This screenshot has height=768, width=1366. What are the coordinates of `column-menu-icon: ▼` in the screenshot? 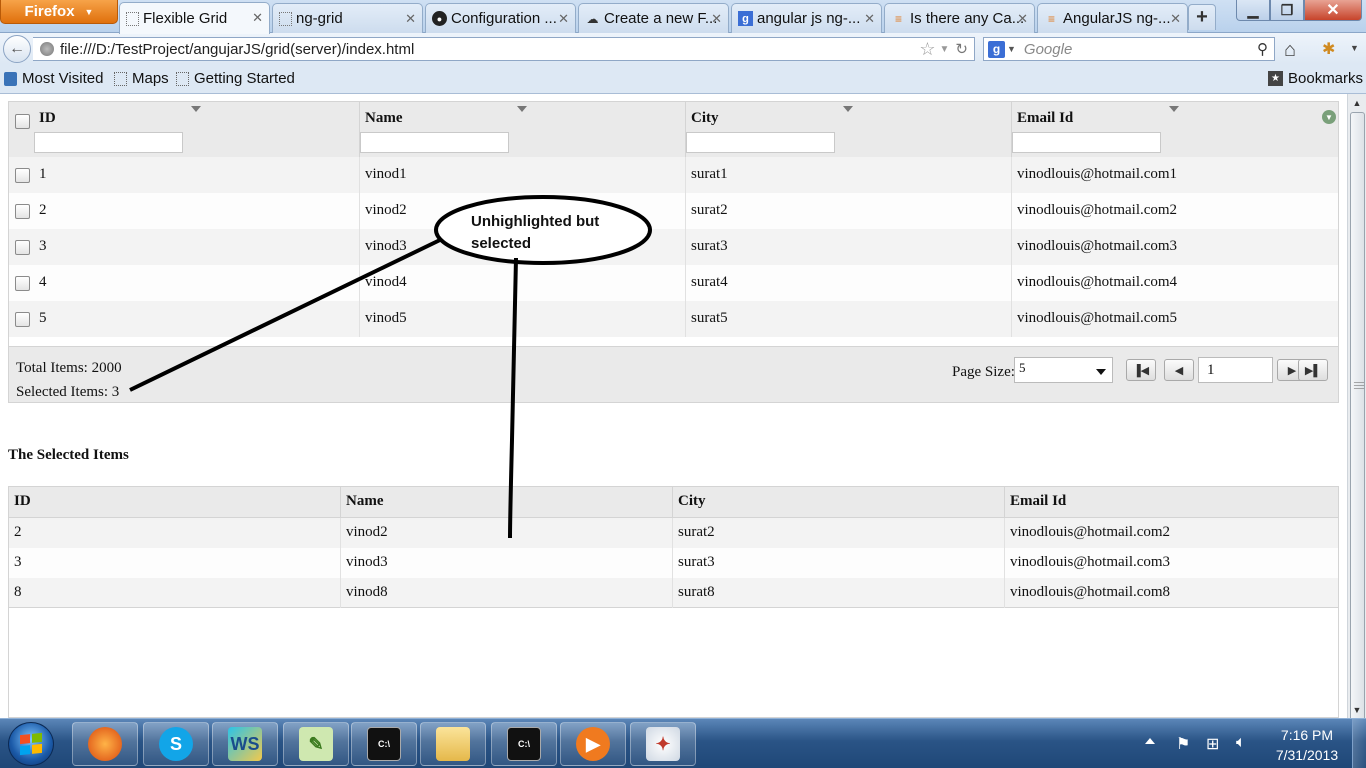 It's located at (1329, 117).